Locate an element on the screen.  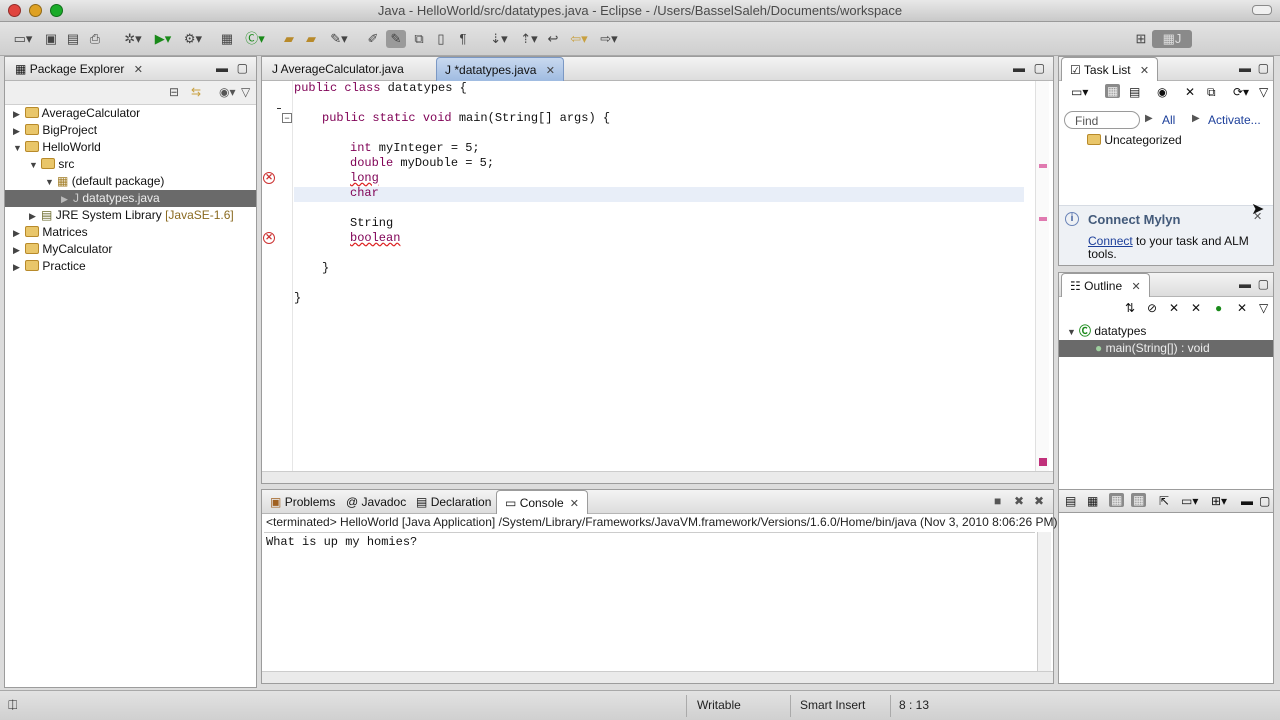
category-uncategorized: Uncategorized is located at coordinates (1134, 140).